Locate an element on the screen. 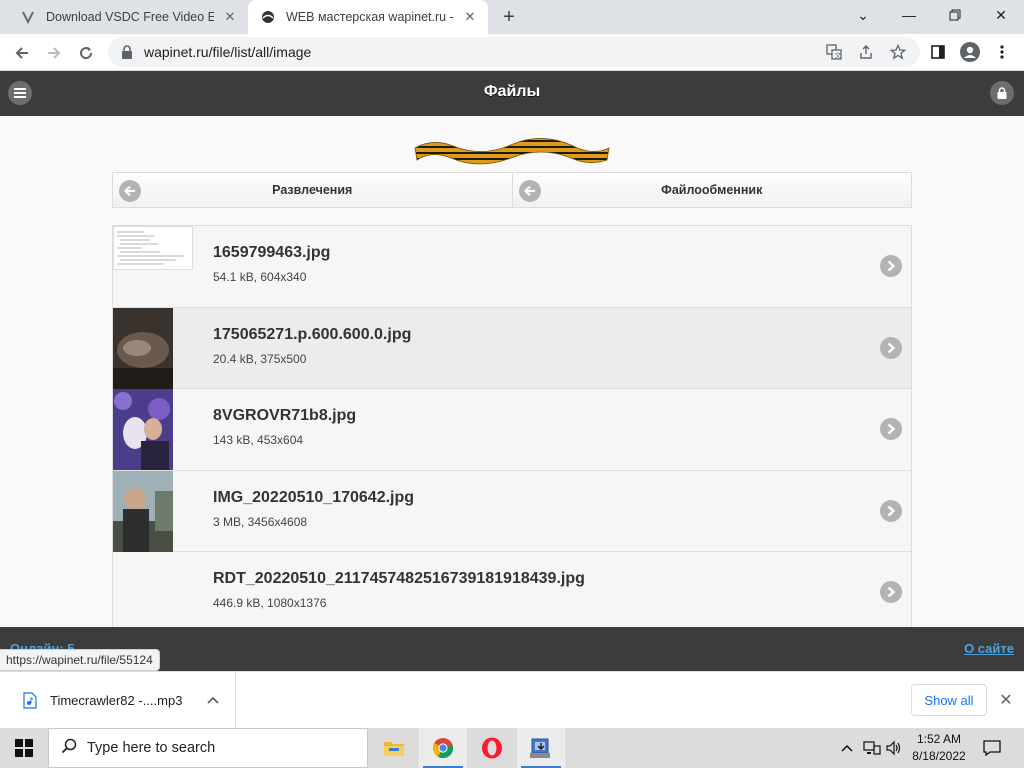  download-filename: Timecrawler82 -....mp3 is located at coordinates (116, 700).